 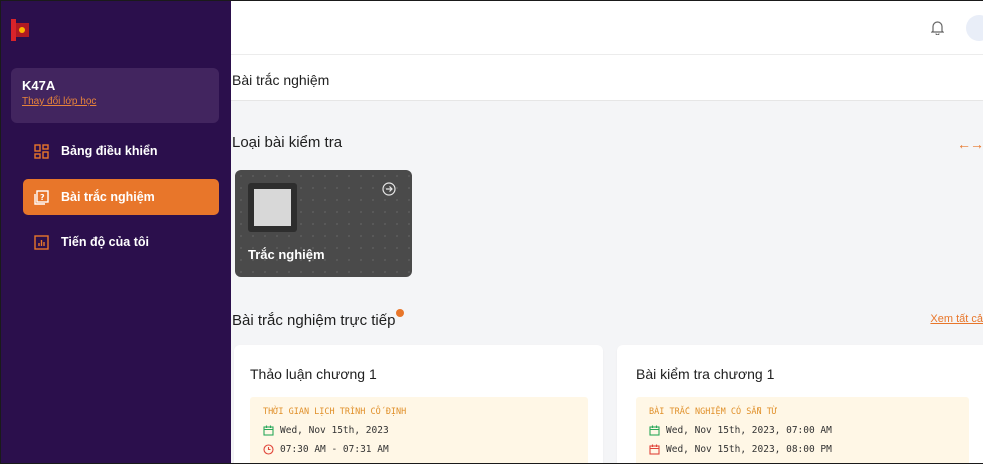 What do you see at coordinates (389, 191) in the screenshot?
I see `arrow-right-circle-icon` at bounding box center [389, 191].